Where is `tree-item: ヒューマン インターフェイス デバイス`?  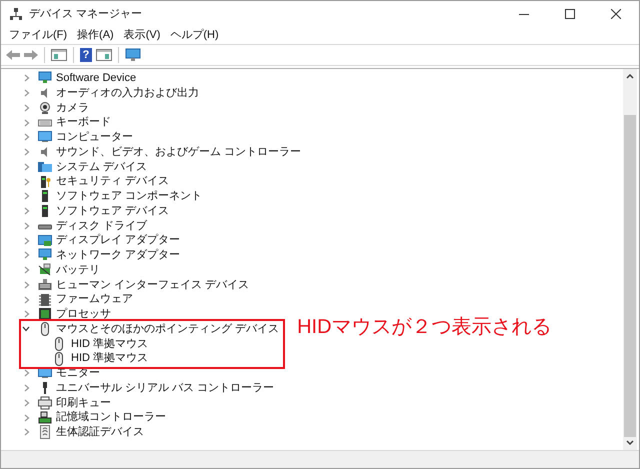
tree-item: ヒューマン インターフェイス デバイス is located at coordinates (153, 285).